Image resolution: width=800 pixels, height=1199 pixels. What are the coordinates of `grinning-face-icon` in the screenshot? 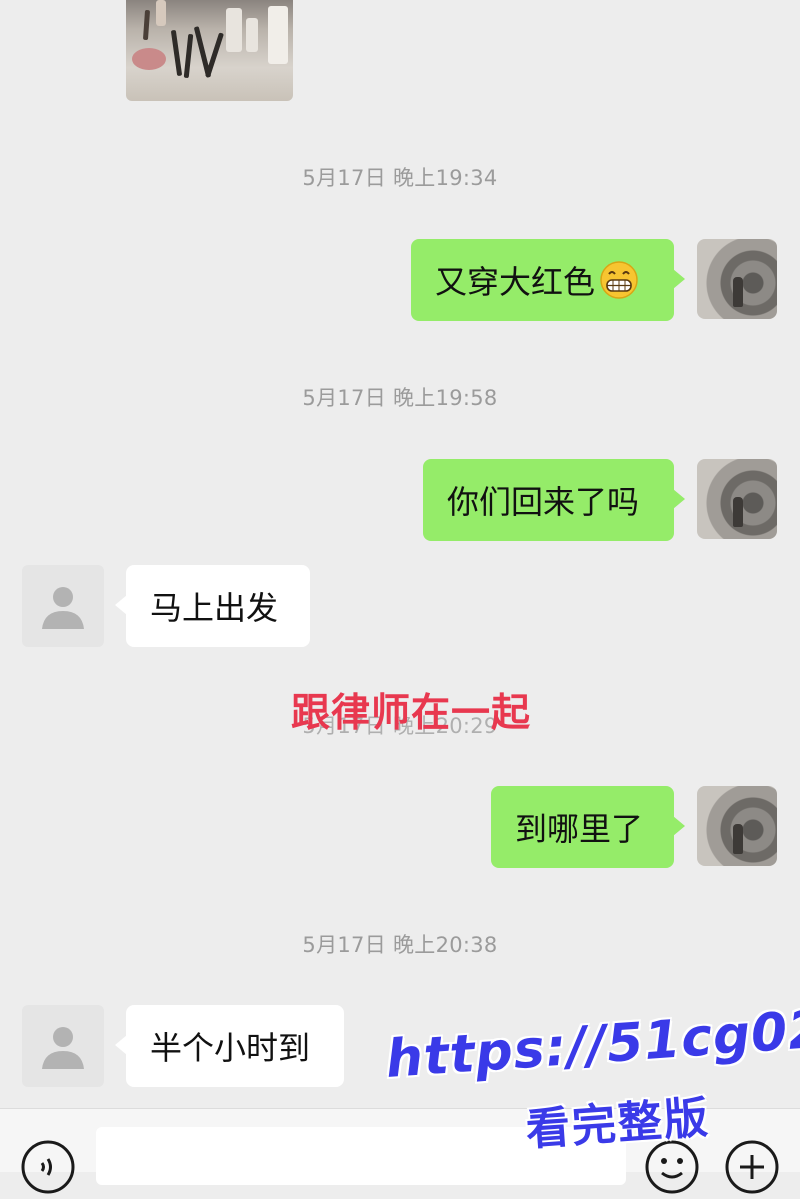 It's located at (619, 280).